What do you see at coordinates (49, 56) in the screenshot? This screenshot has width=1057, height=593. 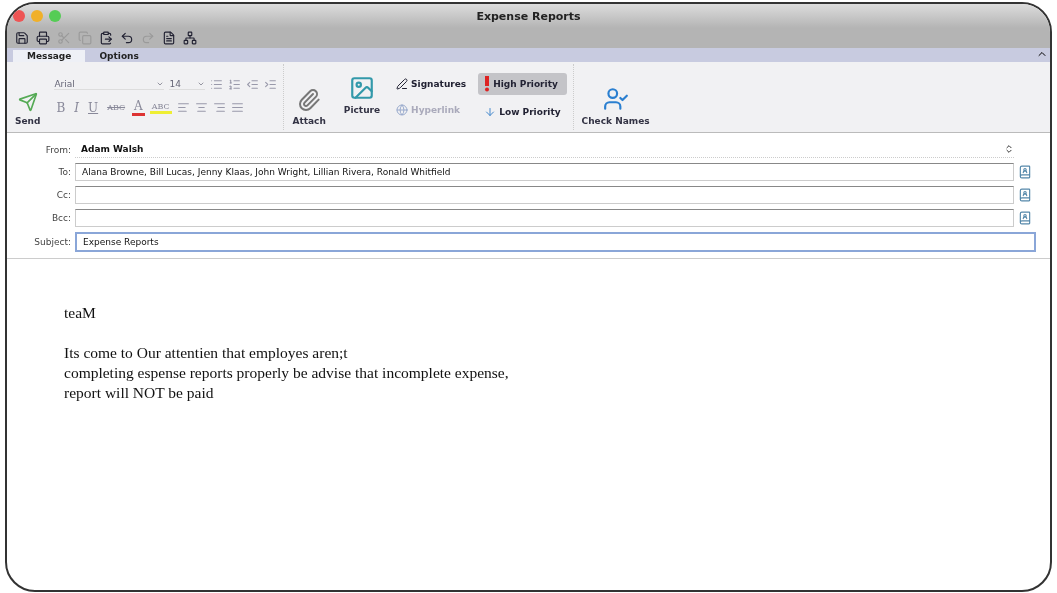 I see `ribbon-tab: Message` at bounding box center [49, 56].